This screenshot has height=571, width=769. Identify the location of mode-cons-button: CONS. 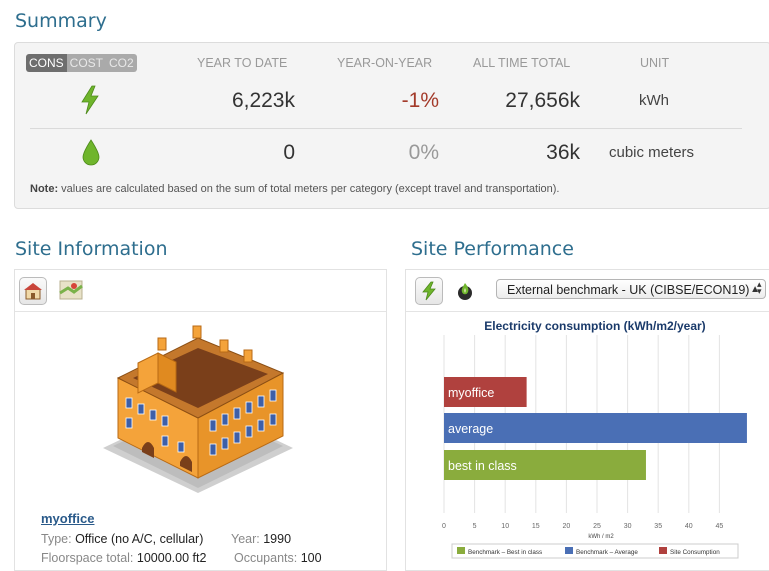
(46, 63).